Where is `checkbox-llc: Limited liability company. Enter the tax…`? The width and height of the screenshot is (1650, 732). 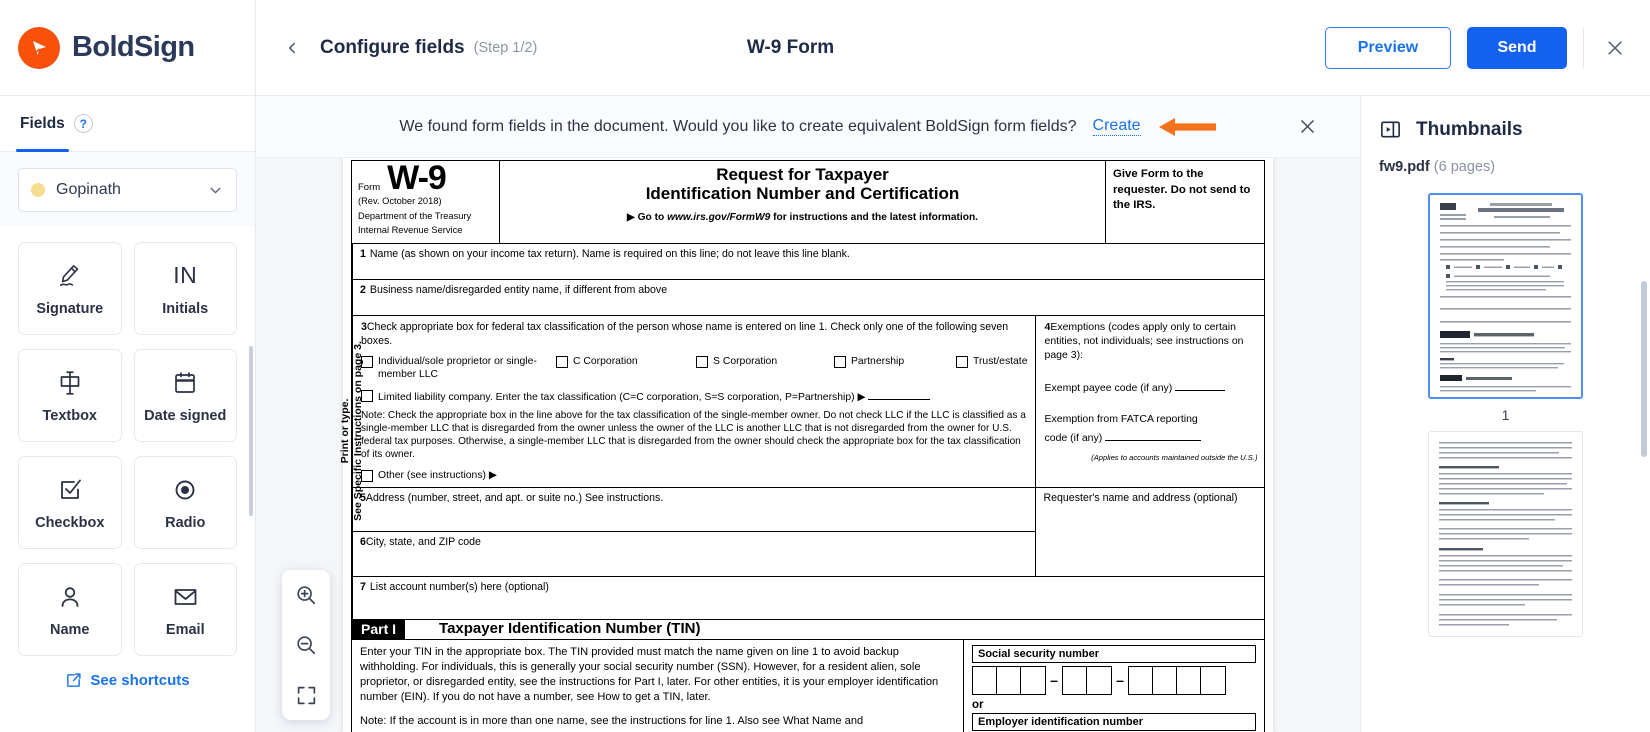
checkbox-llc: Limited liability company. Enter the tax… is located at coordinates (694, 396).